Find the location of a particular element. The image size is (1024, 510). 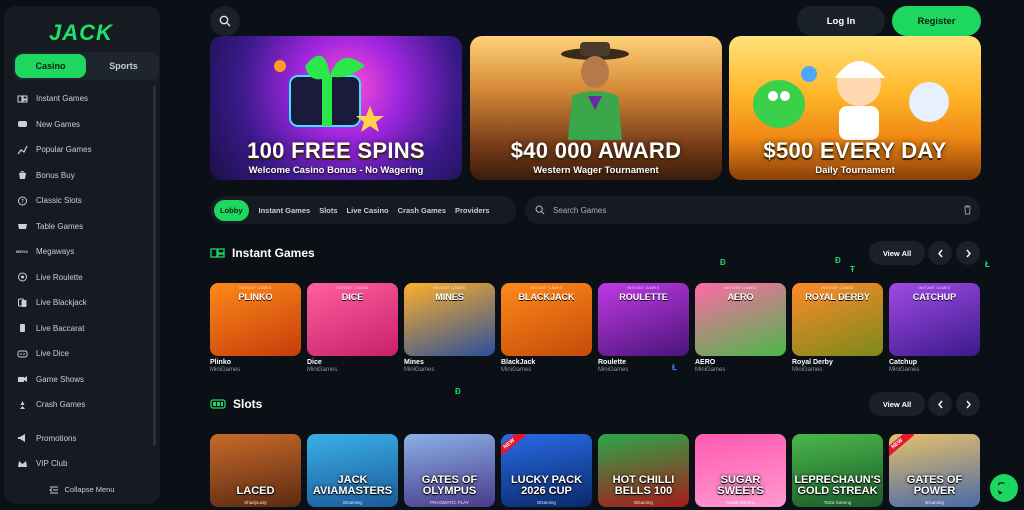

instant-game-card: INSTANT GAMES CATCHUP Catchup MiniGames is located at coordinates (934, 328).